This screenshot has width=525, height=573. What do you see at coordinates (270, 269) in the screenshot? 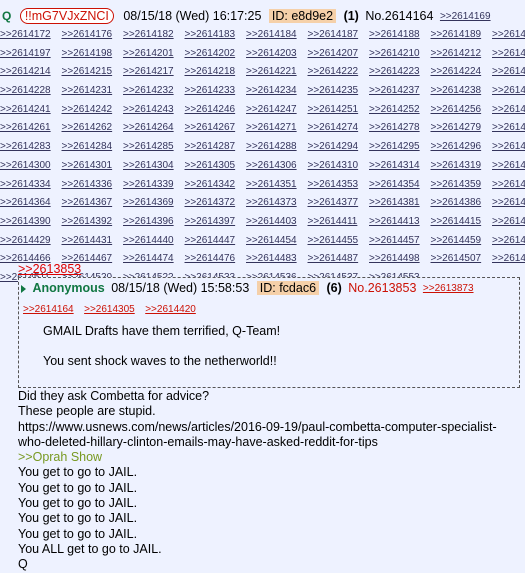
I see `quote-link: >>2613853` at bounding box center [270, 269].